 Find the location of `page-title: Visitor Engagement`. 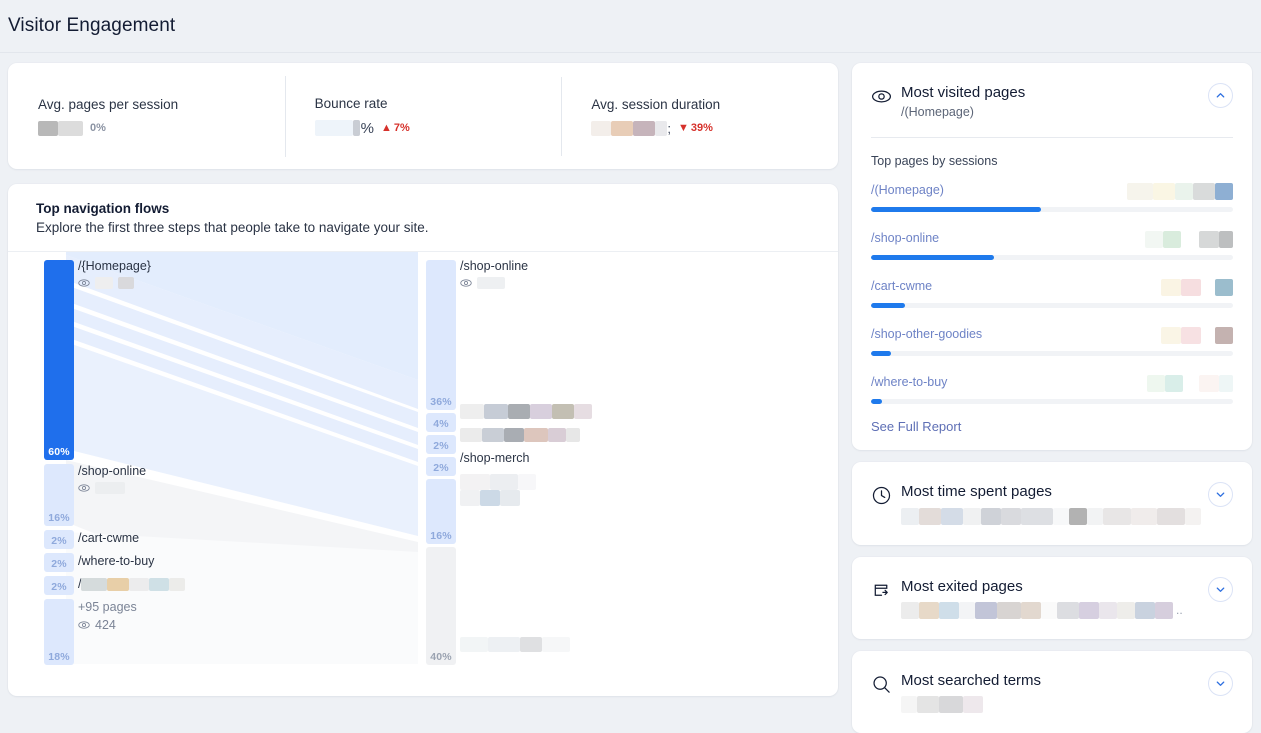

page-title: Visitor Engagement is located at coordinates (92, 25).